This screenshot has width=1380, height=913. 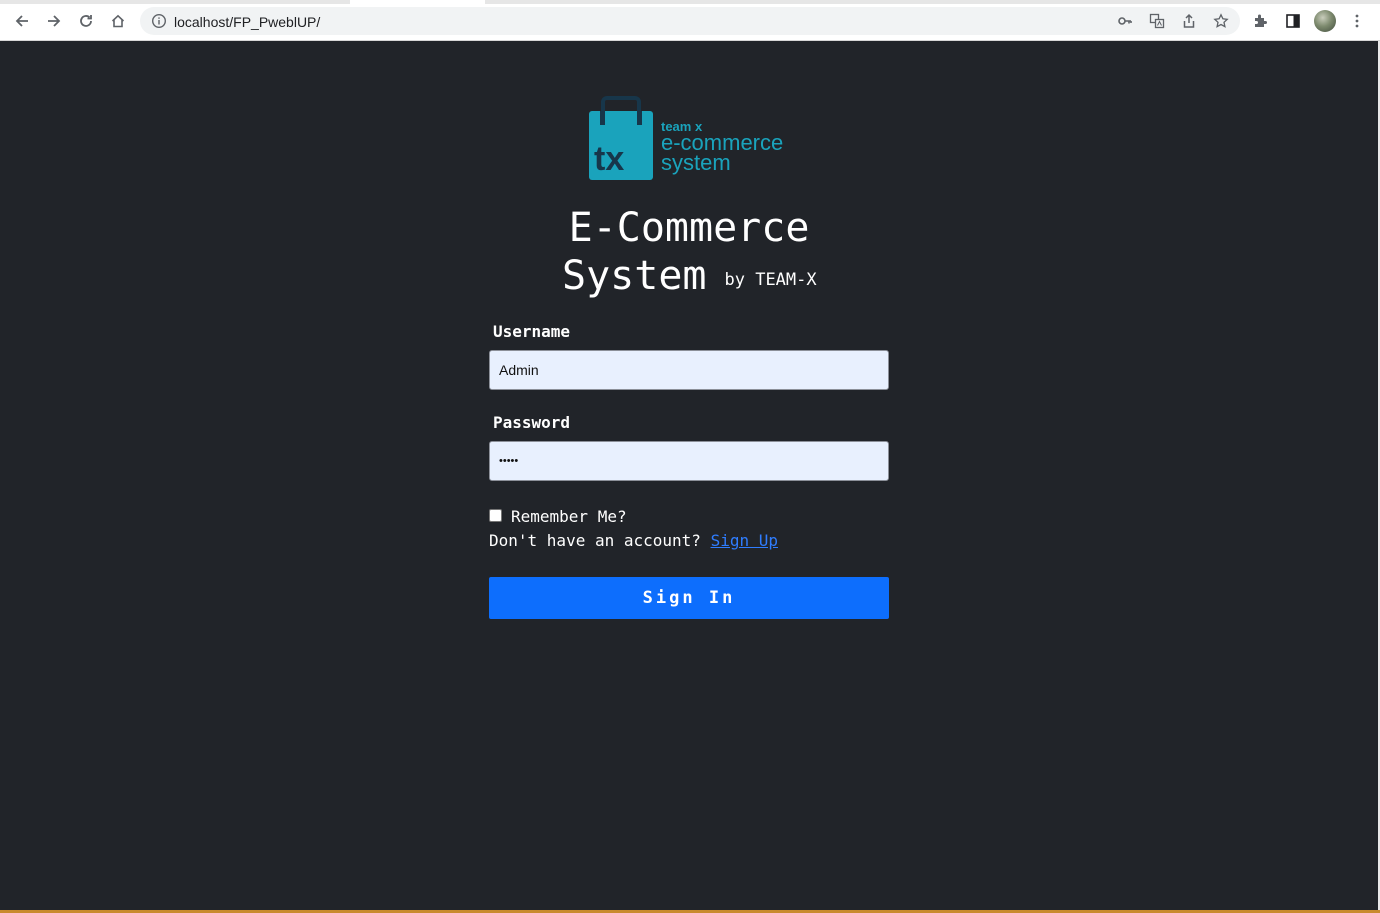 What do you see at coordinates (722, 147) in the screenshot?
I see `logo-wordmark: team x e-commerce system` at bounding box center [722, 147].